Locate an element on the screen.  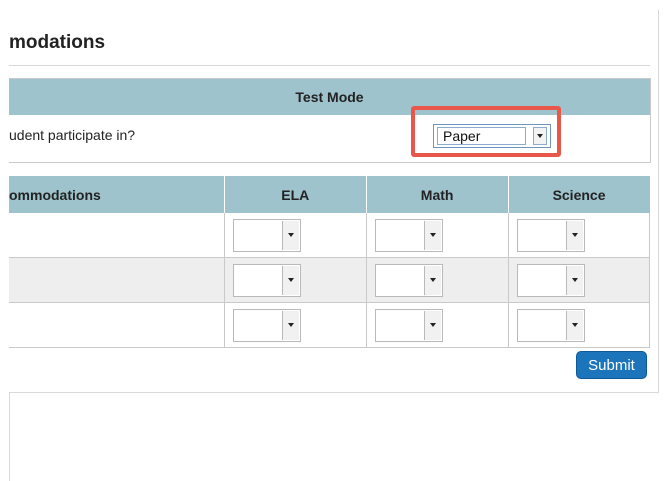
column-header-science: Science is located at coordinates (579, 194).